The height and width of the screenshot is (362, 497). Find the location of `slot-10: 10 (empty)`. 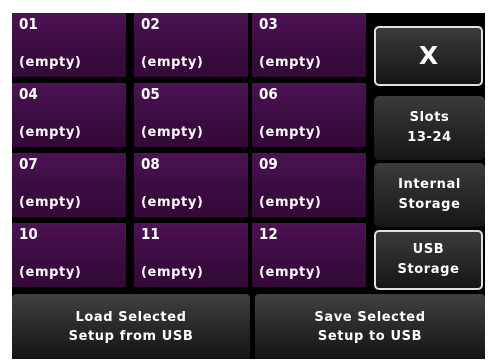

slot-10: 10 (empty) is located at coordinates (69, 255).